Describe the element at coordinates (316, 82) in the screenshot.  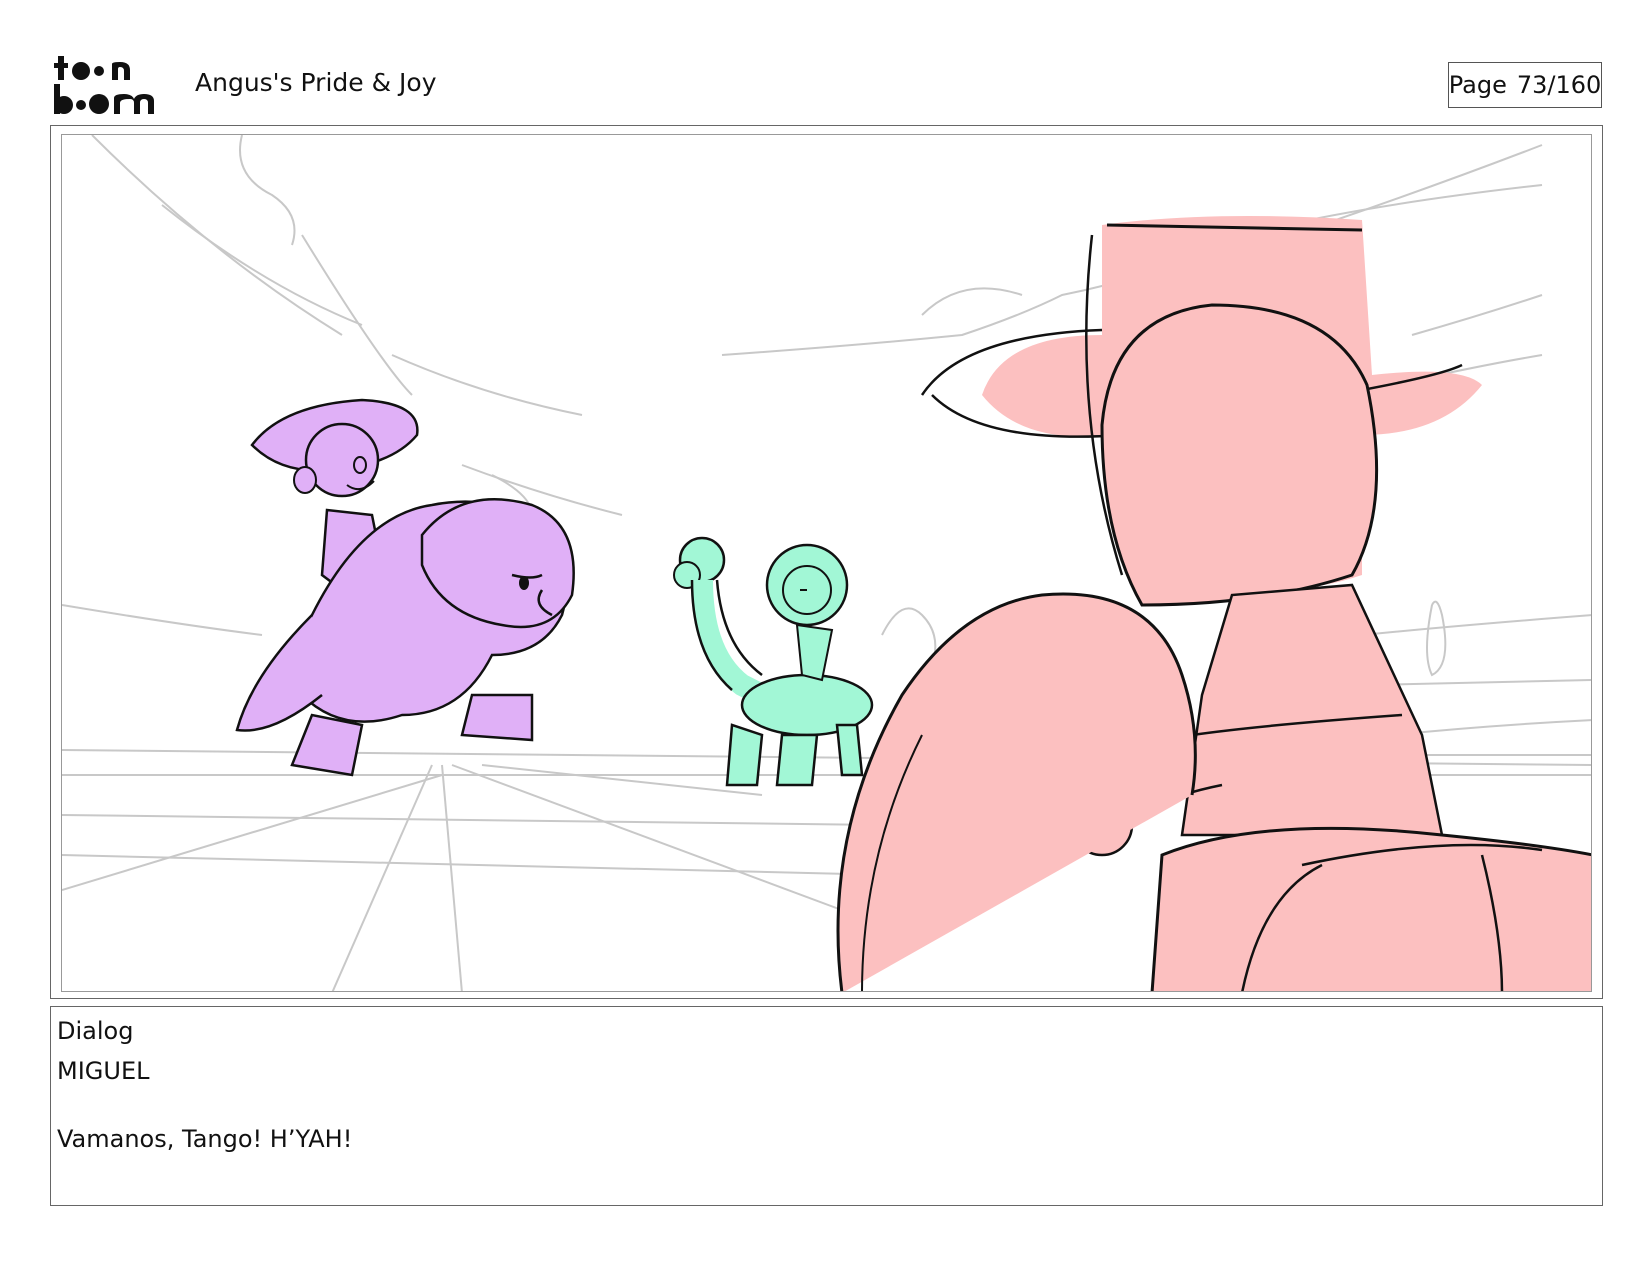
I see `project-title: Angus's Pride & Joy` at that location.